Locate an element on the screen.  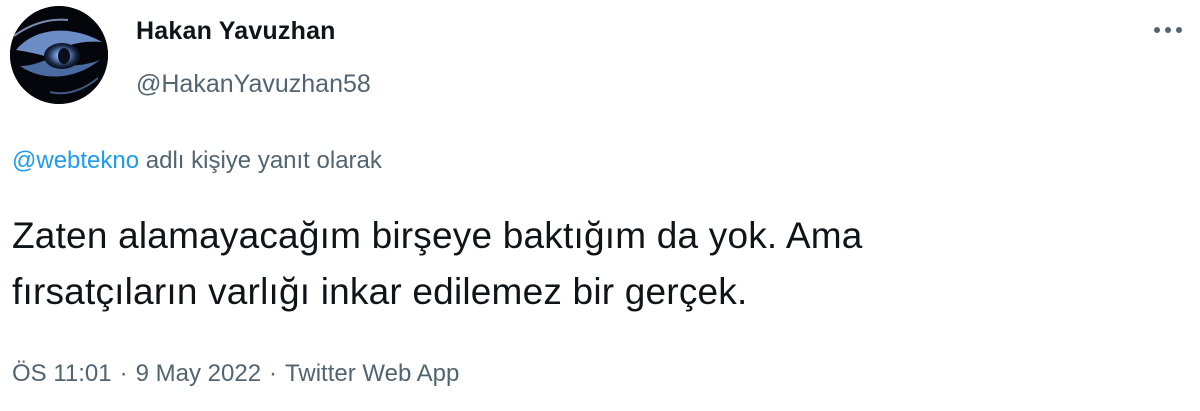
author-block: Hakan Yavuzhan @HakanYavuzhan58 is located at coordinates (253, 57).